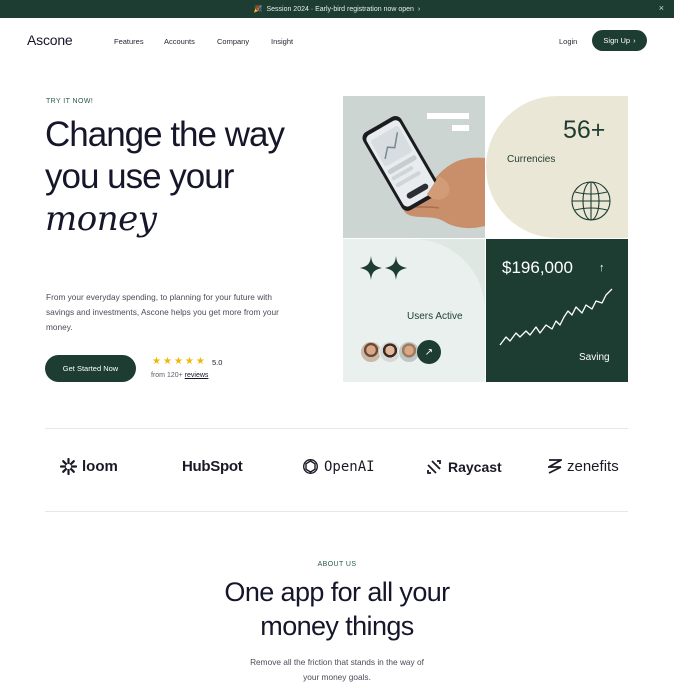 This screenshot has width=674, height=700. Describe the element at coordinates (584, 130) in the screenshot. I see `currencies-count: 56+` at that location.